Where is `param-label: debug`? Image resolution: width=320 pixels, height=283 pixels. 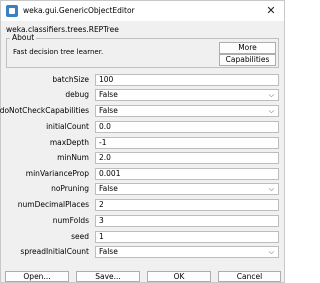 param-label: debug is located at coordinates (77, 94).